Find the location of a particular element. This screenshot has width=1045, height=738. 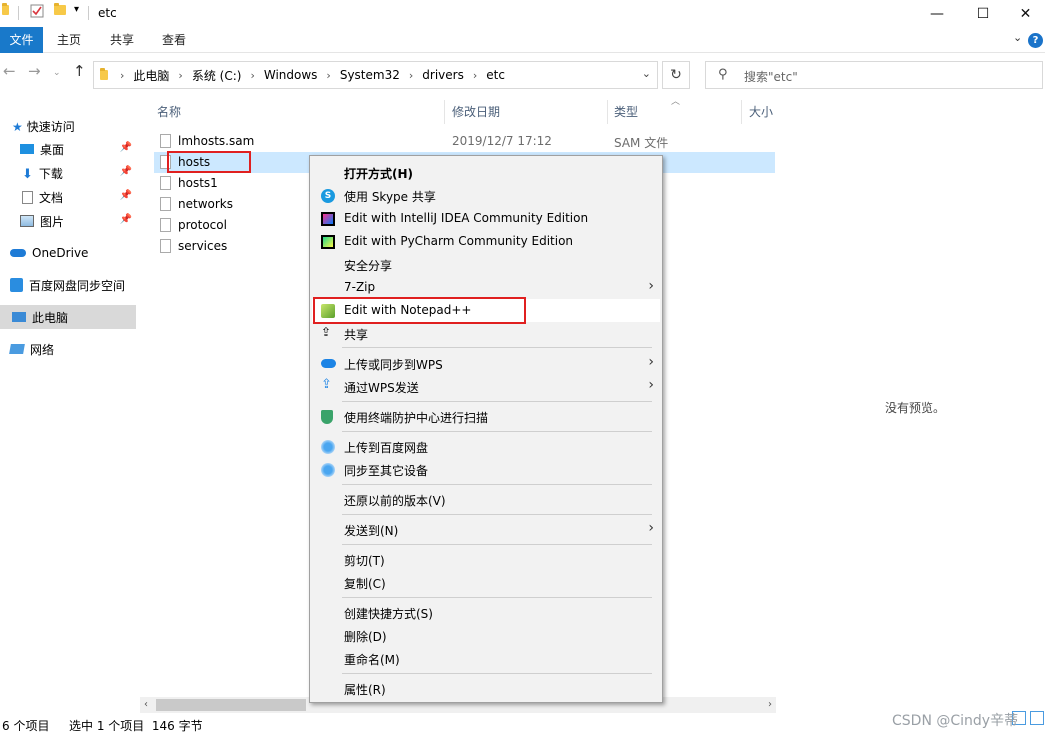

file-row: lmhosts.sam 2019/12/7 17:12 SAM 文件 is located at coordinates (464, 141).